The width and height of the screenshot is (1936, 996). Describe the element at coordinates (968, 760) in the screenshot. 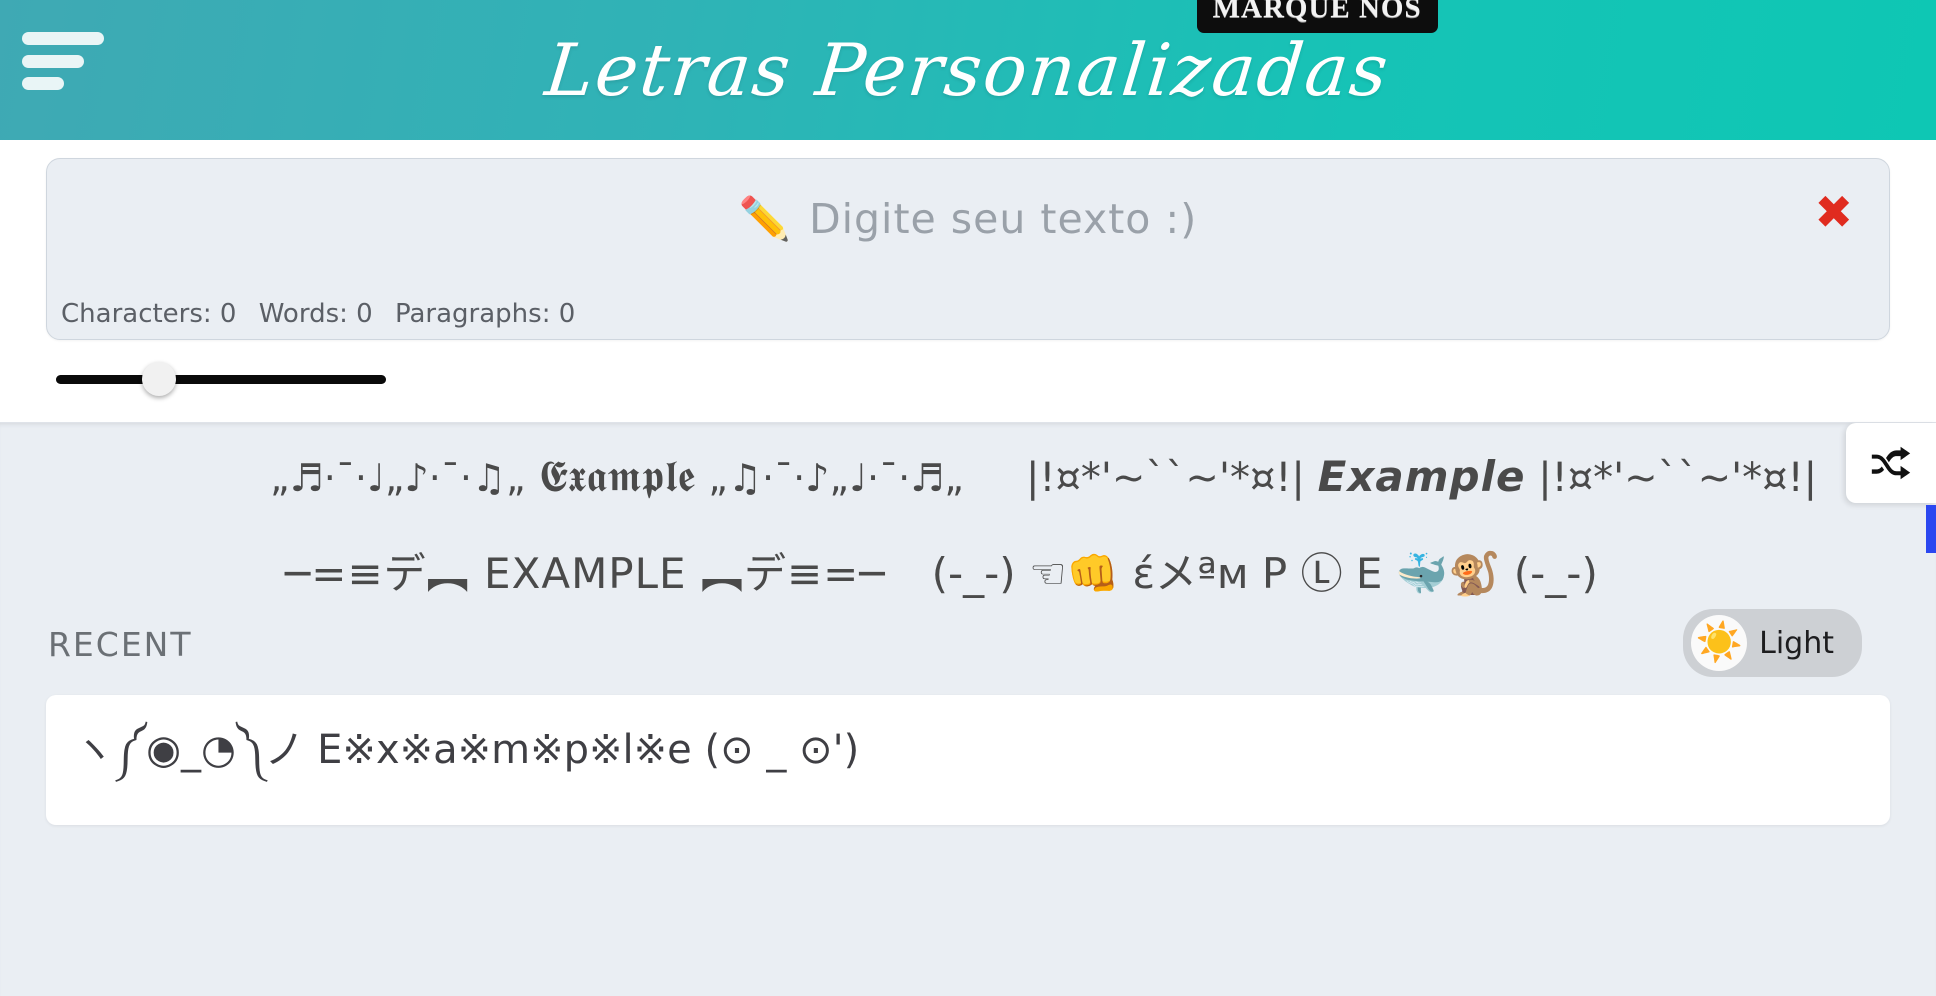

I see `recent-list-item: ヽ༼◉_◔༽ノ E※x※a※m※p※l※e (⊙ _ ⊙')` at that location.